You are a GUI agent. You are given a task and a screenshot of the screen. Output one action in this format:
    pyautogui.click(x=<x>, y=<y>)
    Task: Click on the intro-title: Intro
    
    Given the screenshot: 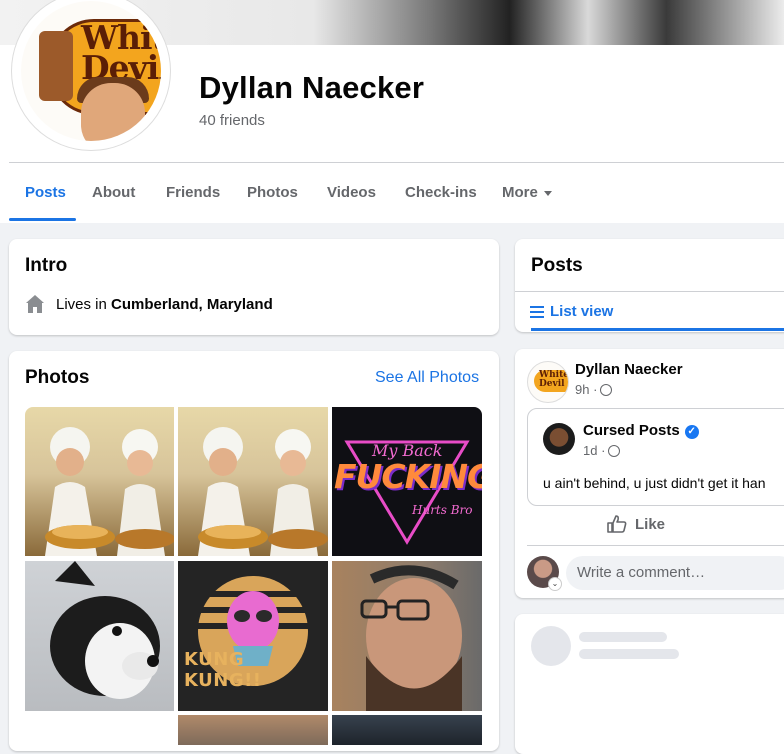 What is the action you would take?
    pyautogui.click(x=46, y=265)
    